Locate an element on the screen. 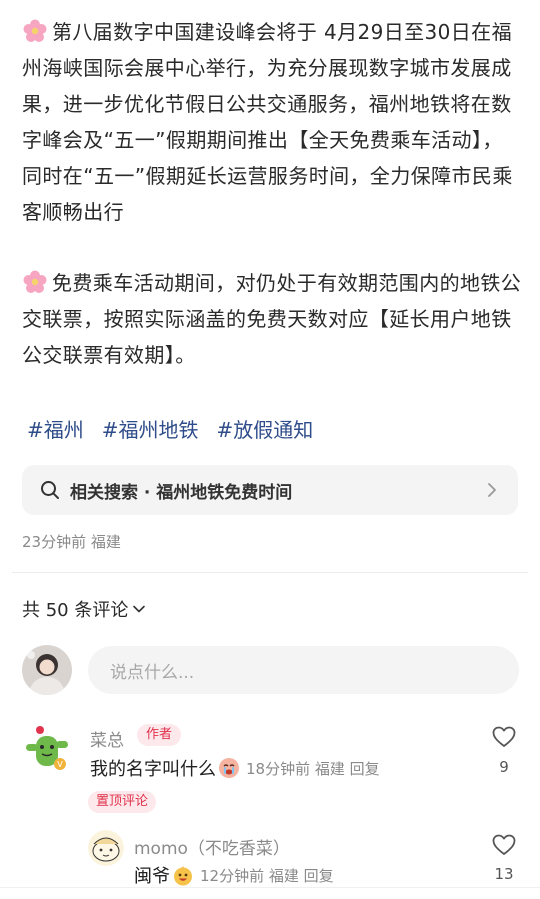  chevron-right-icon is located at coordinates (492, 490).